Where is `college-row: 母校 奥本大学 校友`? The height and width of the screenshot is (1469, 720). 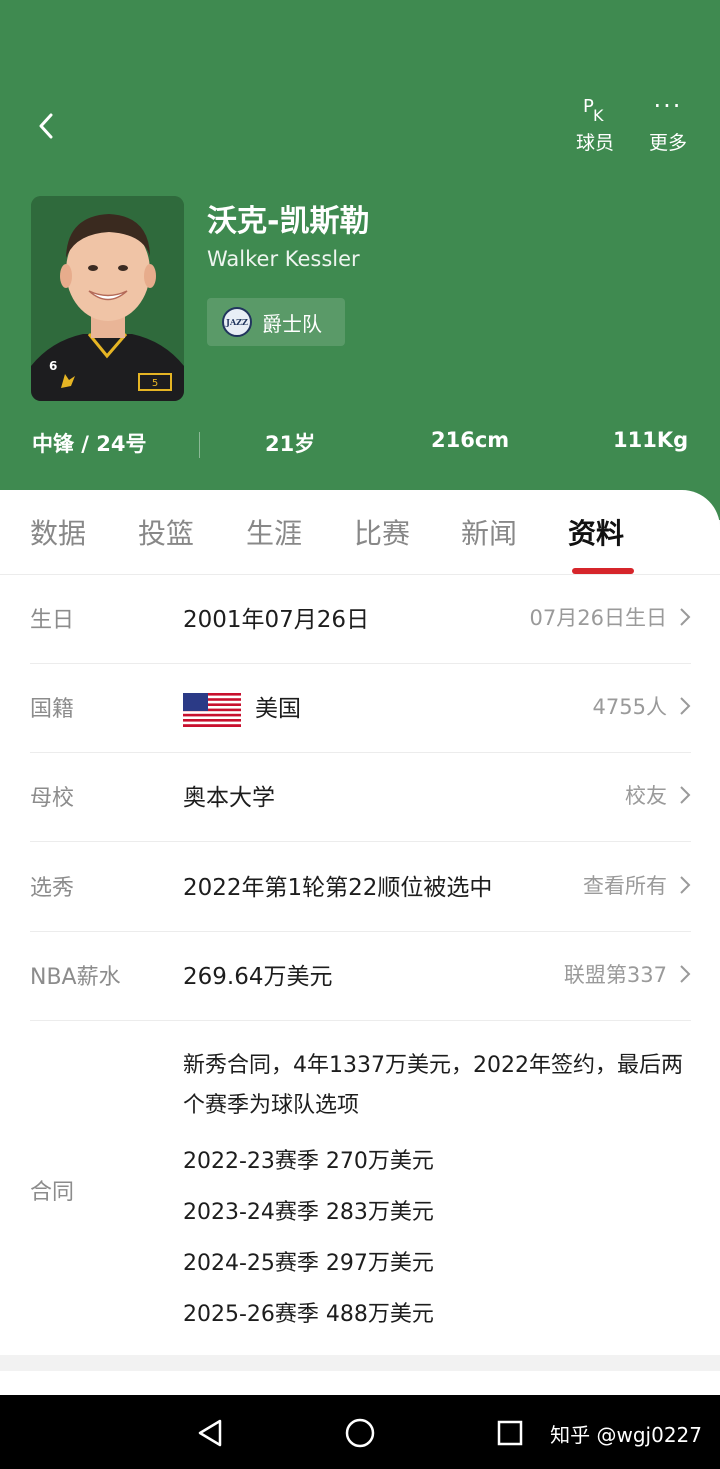
college-row: 母校 奥本大学 校友 is located at coordinates (360, 797).